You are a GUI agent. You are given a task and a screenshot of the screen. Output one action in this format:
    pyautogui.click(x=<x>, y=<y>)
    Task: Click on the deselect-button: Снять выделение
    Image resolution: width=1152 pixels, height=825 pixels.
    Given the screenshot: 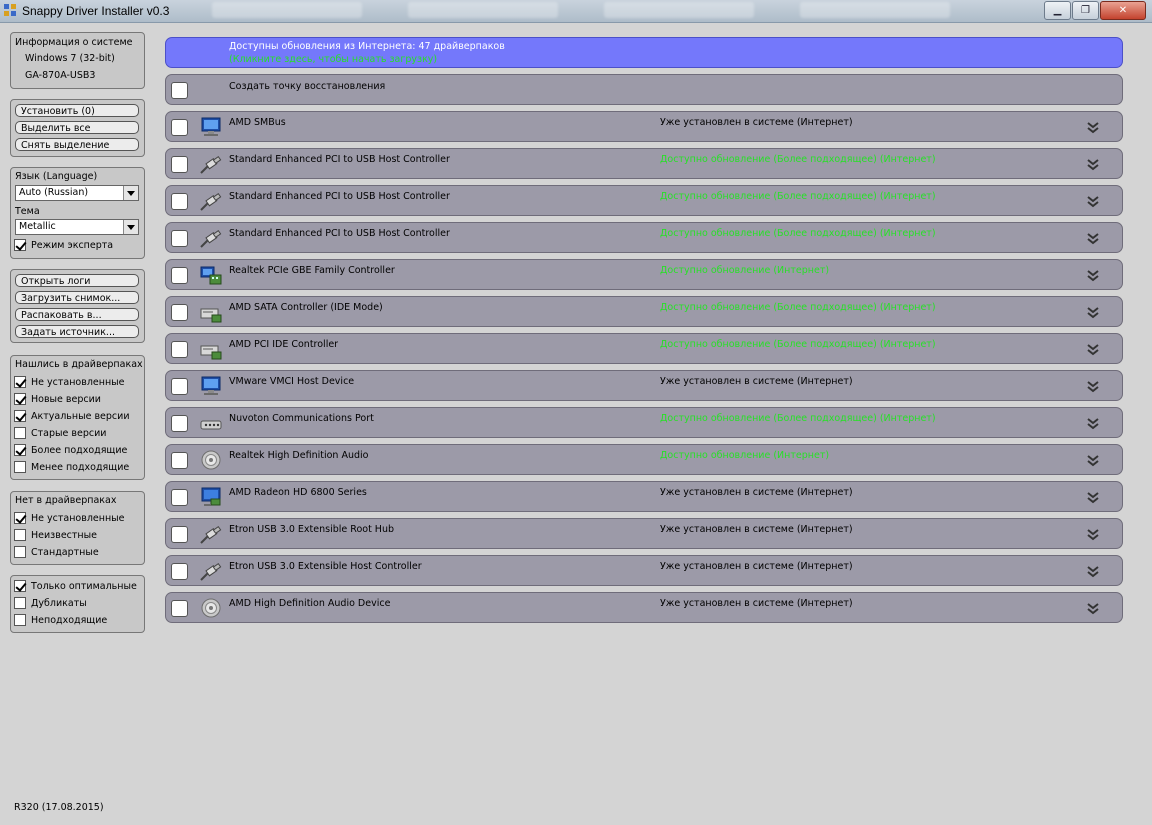 What is the action you would take?
    pyautogui.click(x=77, y=144)
    